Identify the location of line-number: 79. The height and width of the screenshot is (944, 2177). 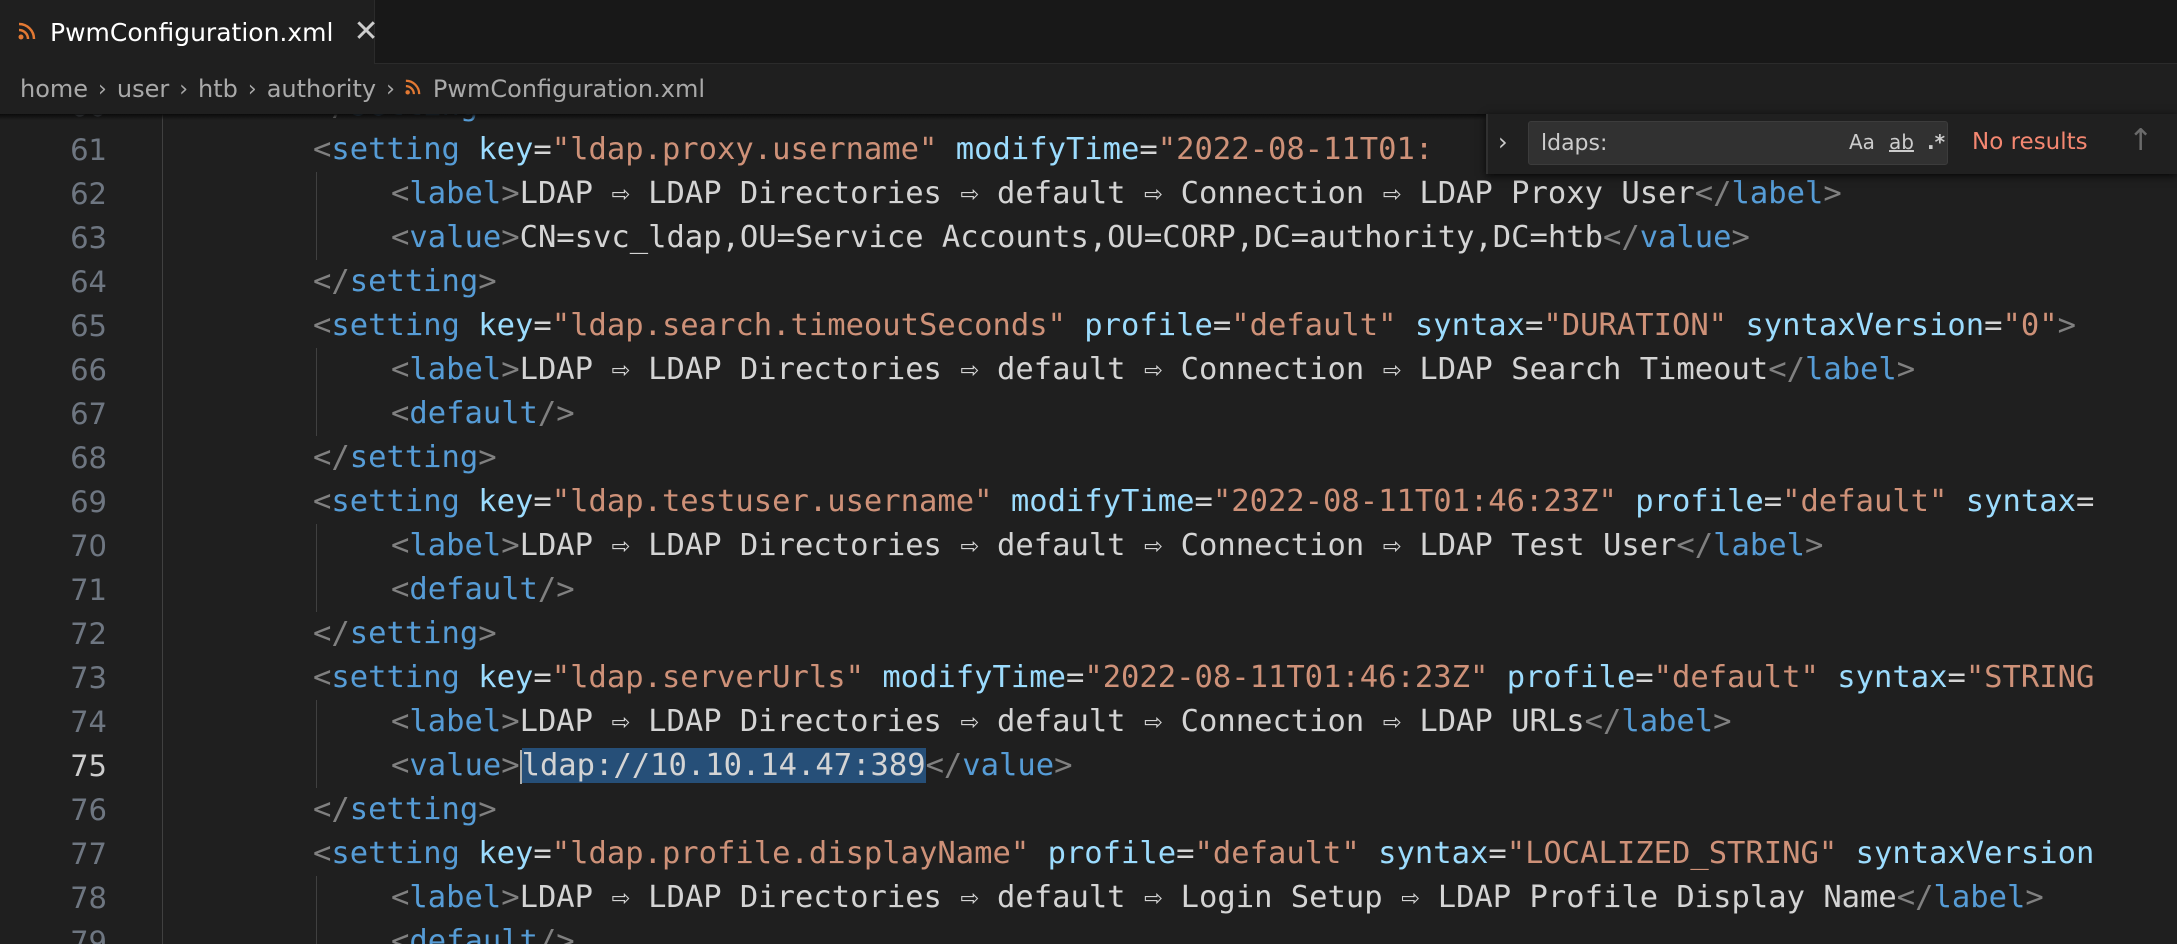
(88, 934).